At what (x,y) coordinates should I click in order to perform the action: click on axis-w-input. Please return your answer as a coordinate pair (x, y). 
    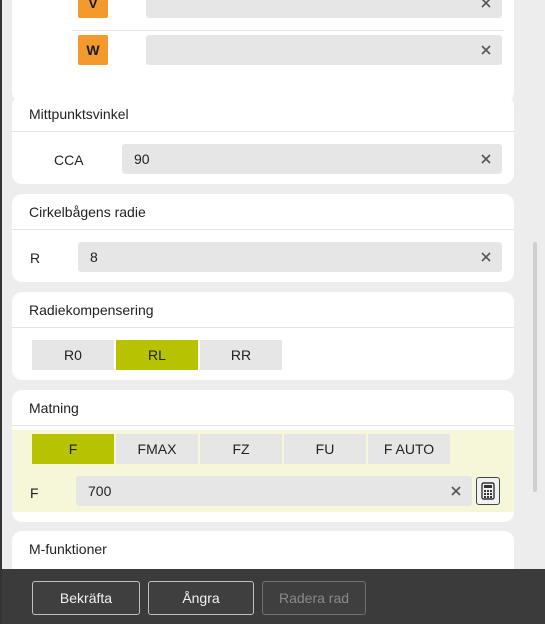
    Looking at the image, I should click on (324, 50).